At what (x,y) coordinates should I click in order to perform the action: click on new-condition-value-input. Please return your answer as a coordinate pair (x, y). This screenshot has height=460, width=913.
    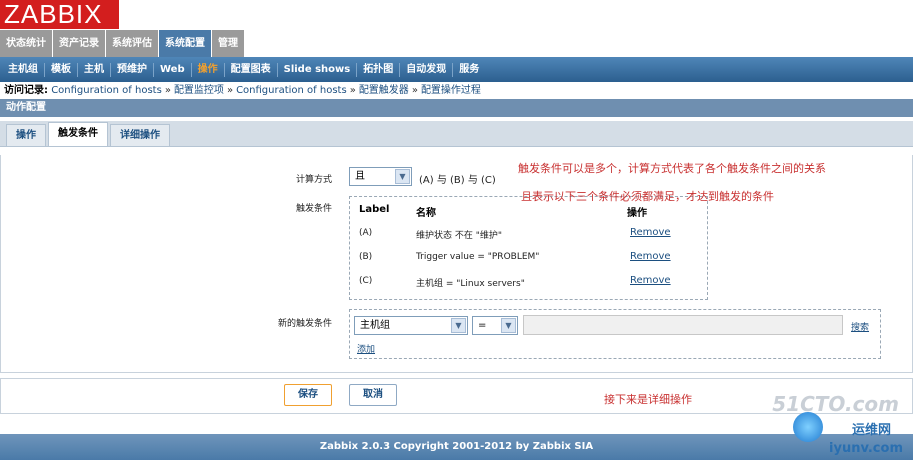
    Looking at the image, I should click on (683, 325).